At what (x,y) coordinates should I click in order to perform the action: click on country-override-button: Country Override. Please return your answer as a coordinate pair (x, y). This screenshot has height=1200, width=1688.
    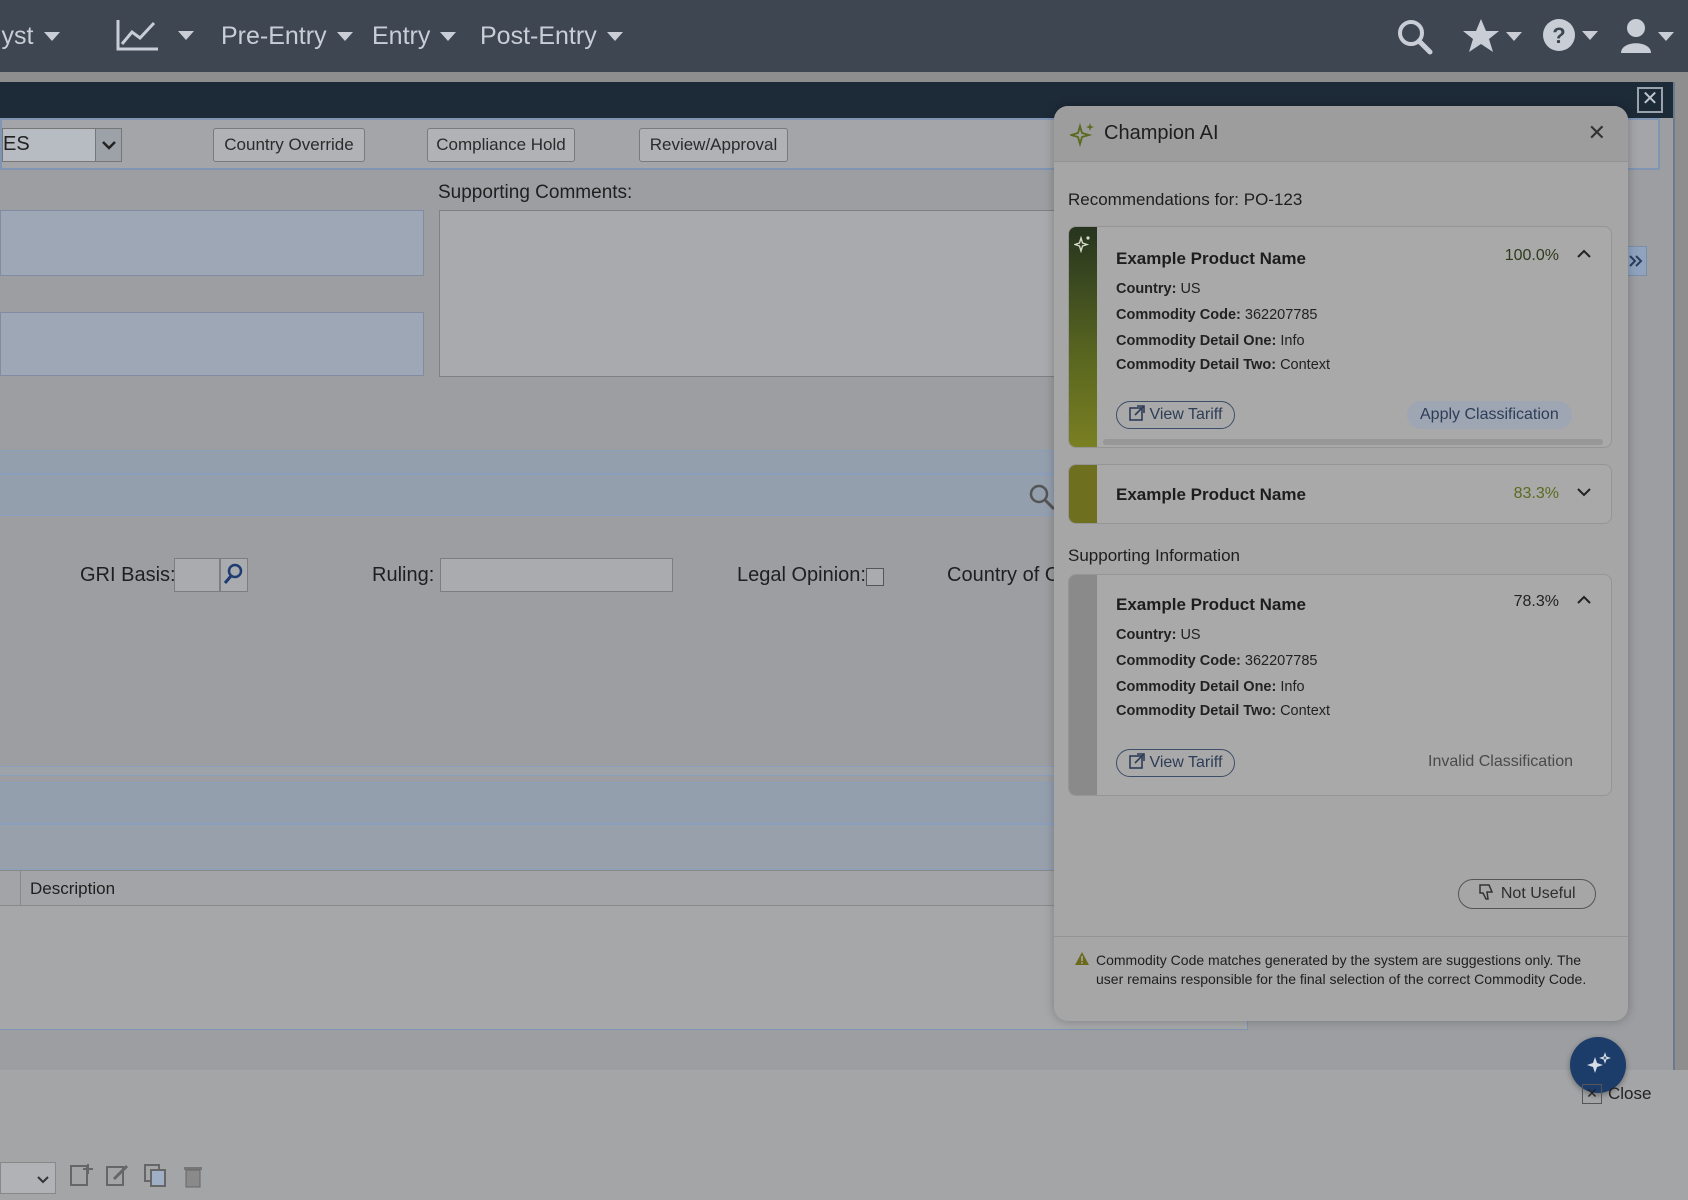
    Looking at the image, I should click on (289, 145).